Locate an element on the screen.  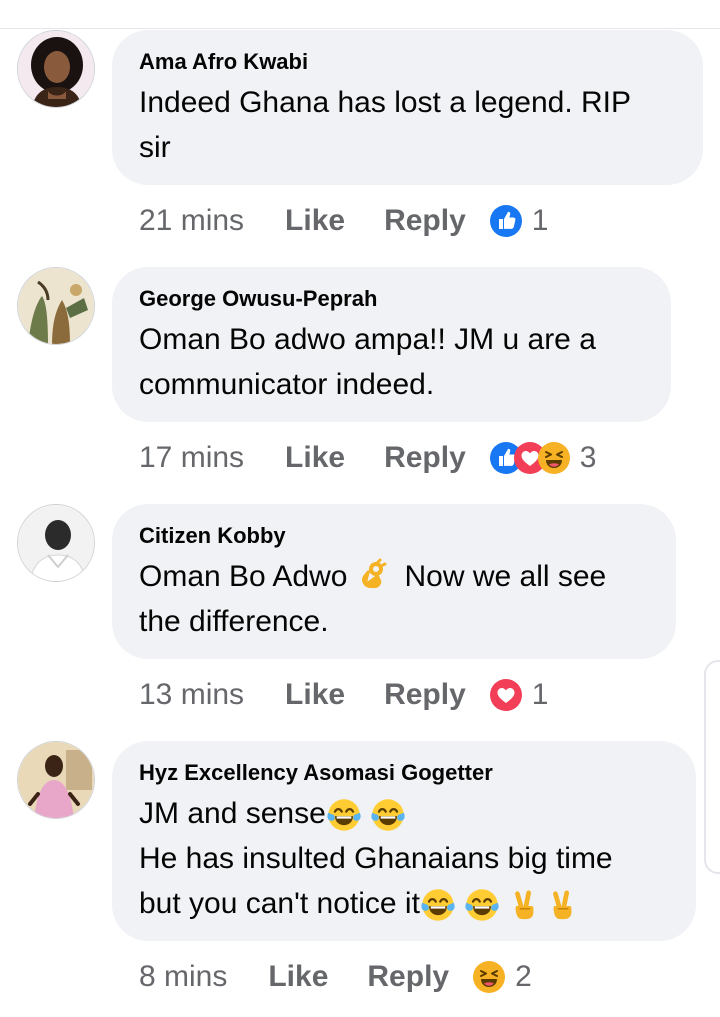
comment-actions: 8 mins Like Reply 2 is located at coordinates (335, 977).